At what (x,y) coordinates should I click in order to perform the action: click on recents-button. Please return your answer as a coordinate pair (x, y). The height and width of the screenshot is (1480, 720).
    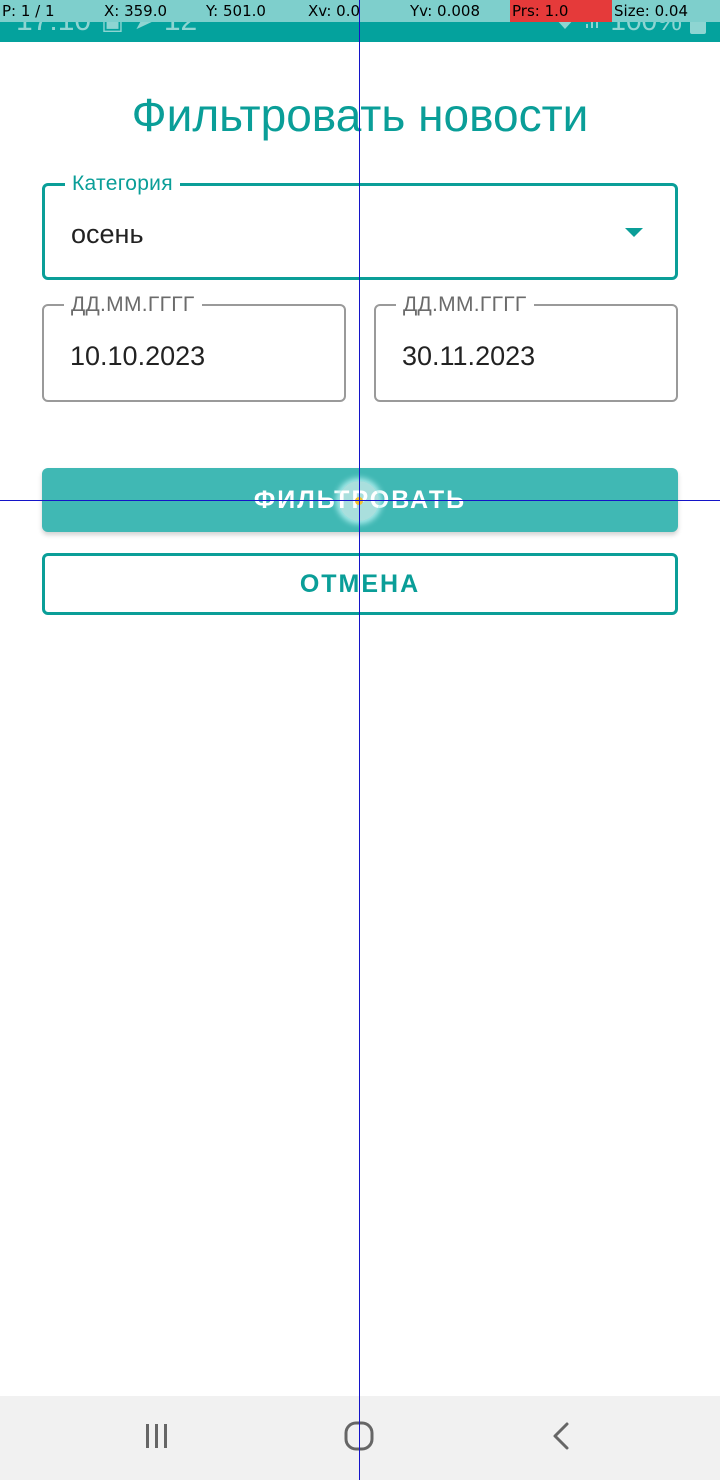
    Looking at the image, I should click on (157, 1438).